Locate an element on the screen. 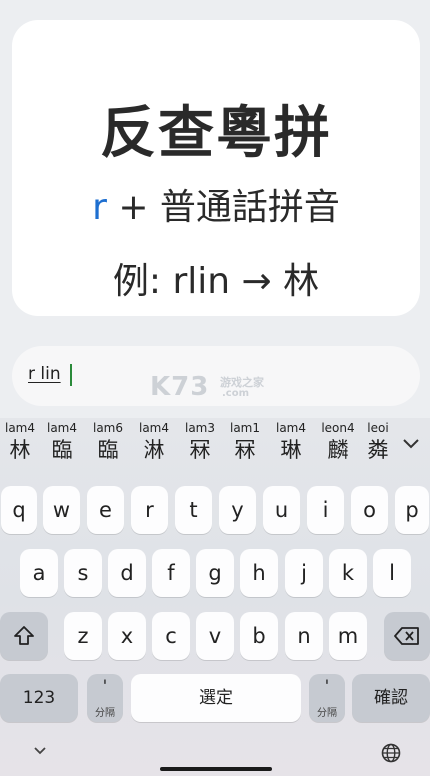 The height and width of the screenshot is (776, 430). candidate-char: 粦 is located at coordinates (378, 450).